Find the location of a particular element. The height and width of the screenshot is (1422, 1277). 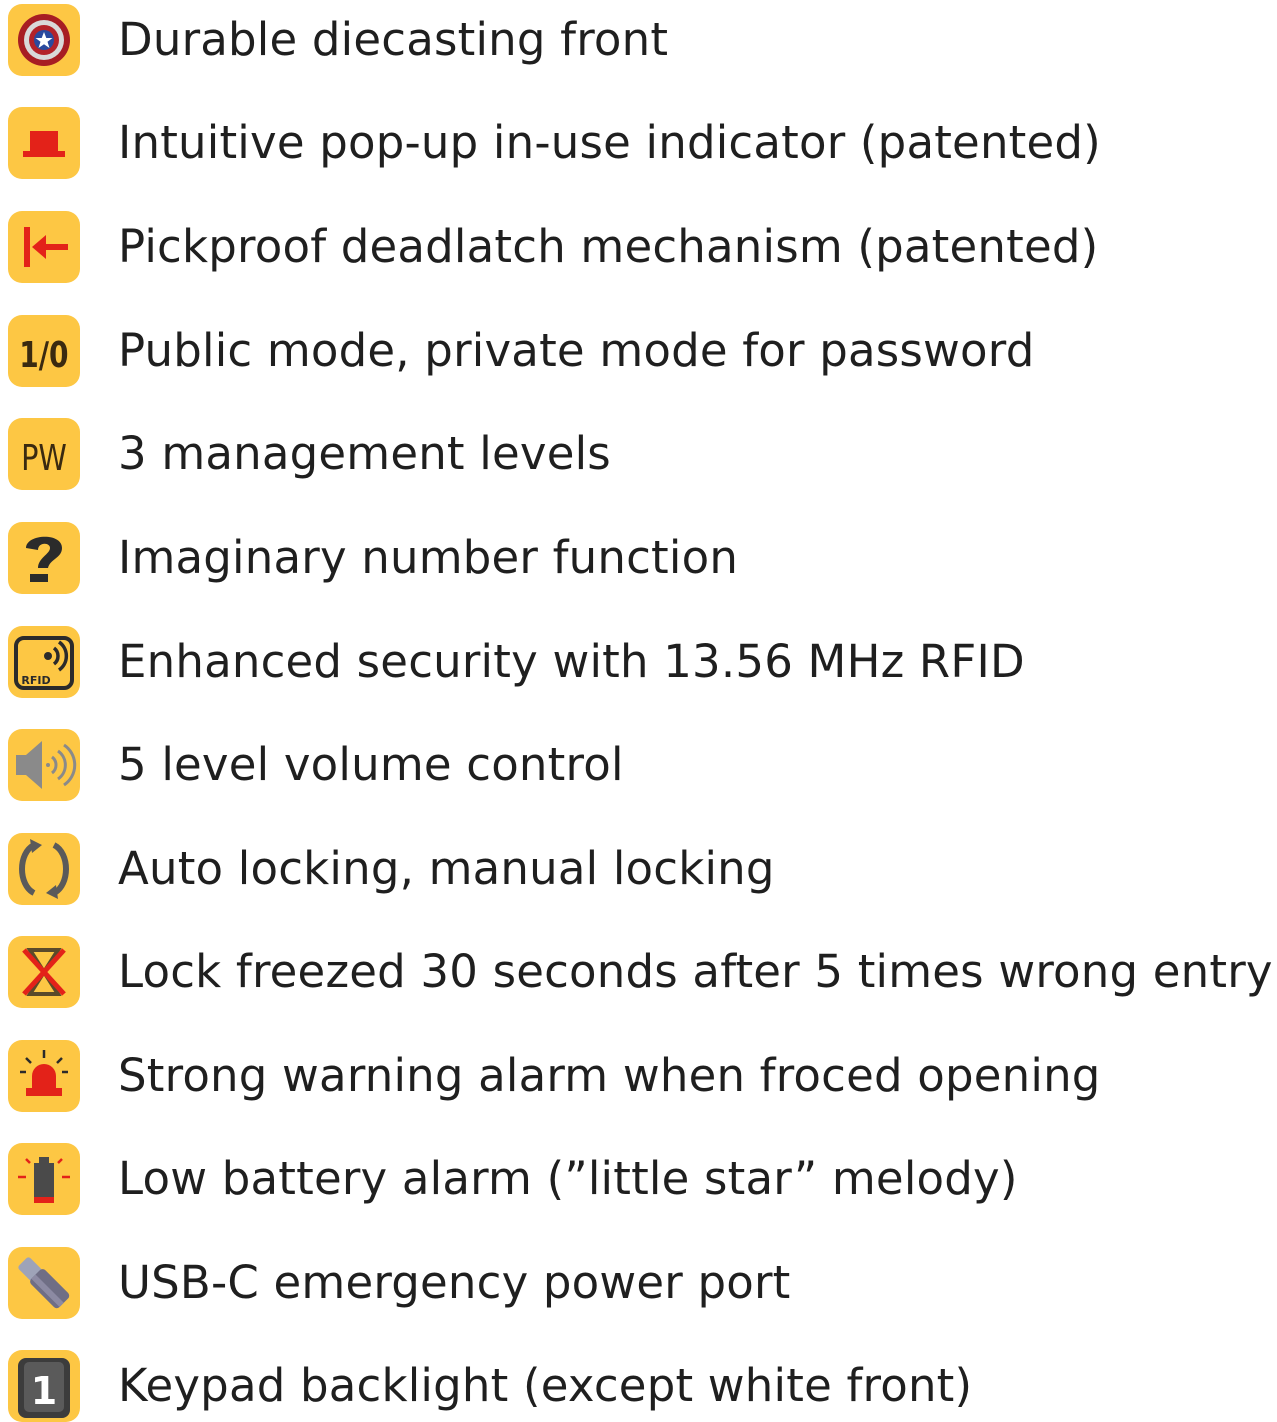

feature-item: USB-C emergency power port is located at coordinates (640, 1283).